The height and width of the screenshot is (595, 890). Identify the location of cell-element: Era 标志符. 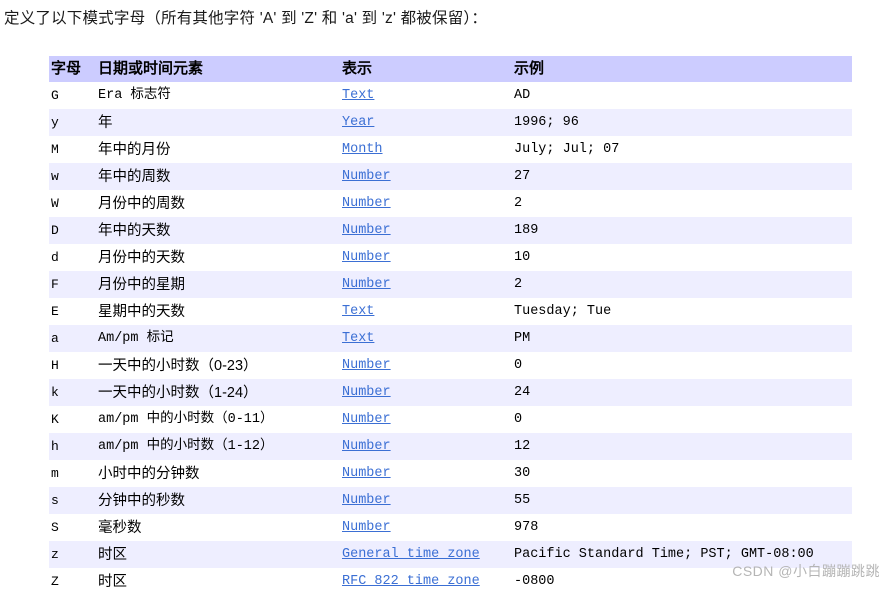
(218, 95).